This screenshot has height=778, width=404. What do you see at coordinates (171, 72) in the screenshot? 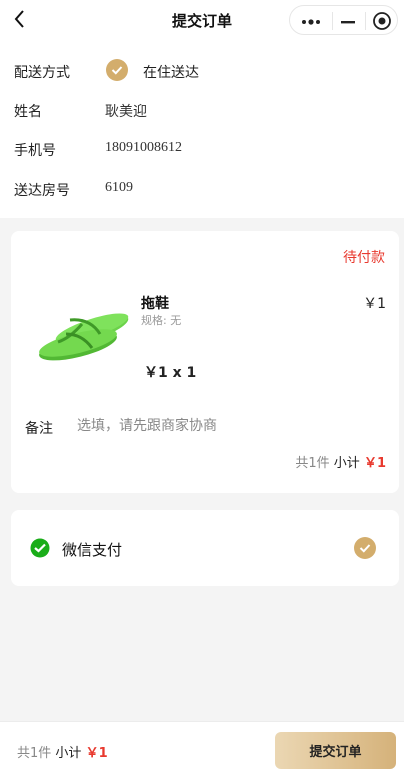
I see `delivery-option-label: 在住送达` at bounding box center [171, 72].